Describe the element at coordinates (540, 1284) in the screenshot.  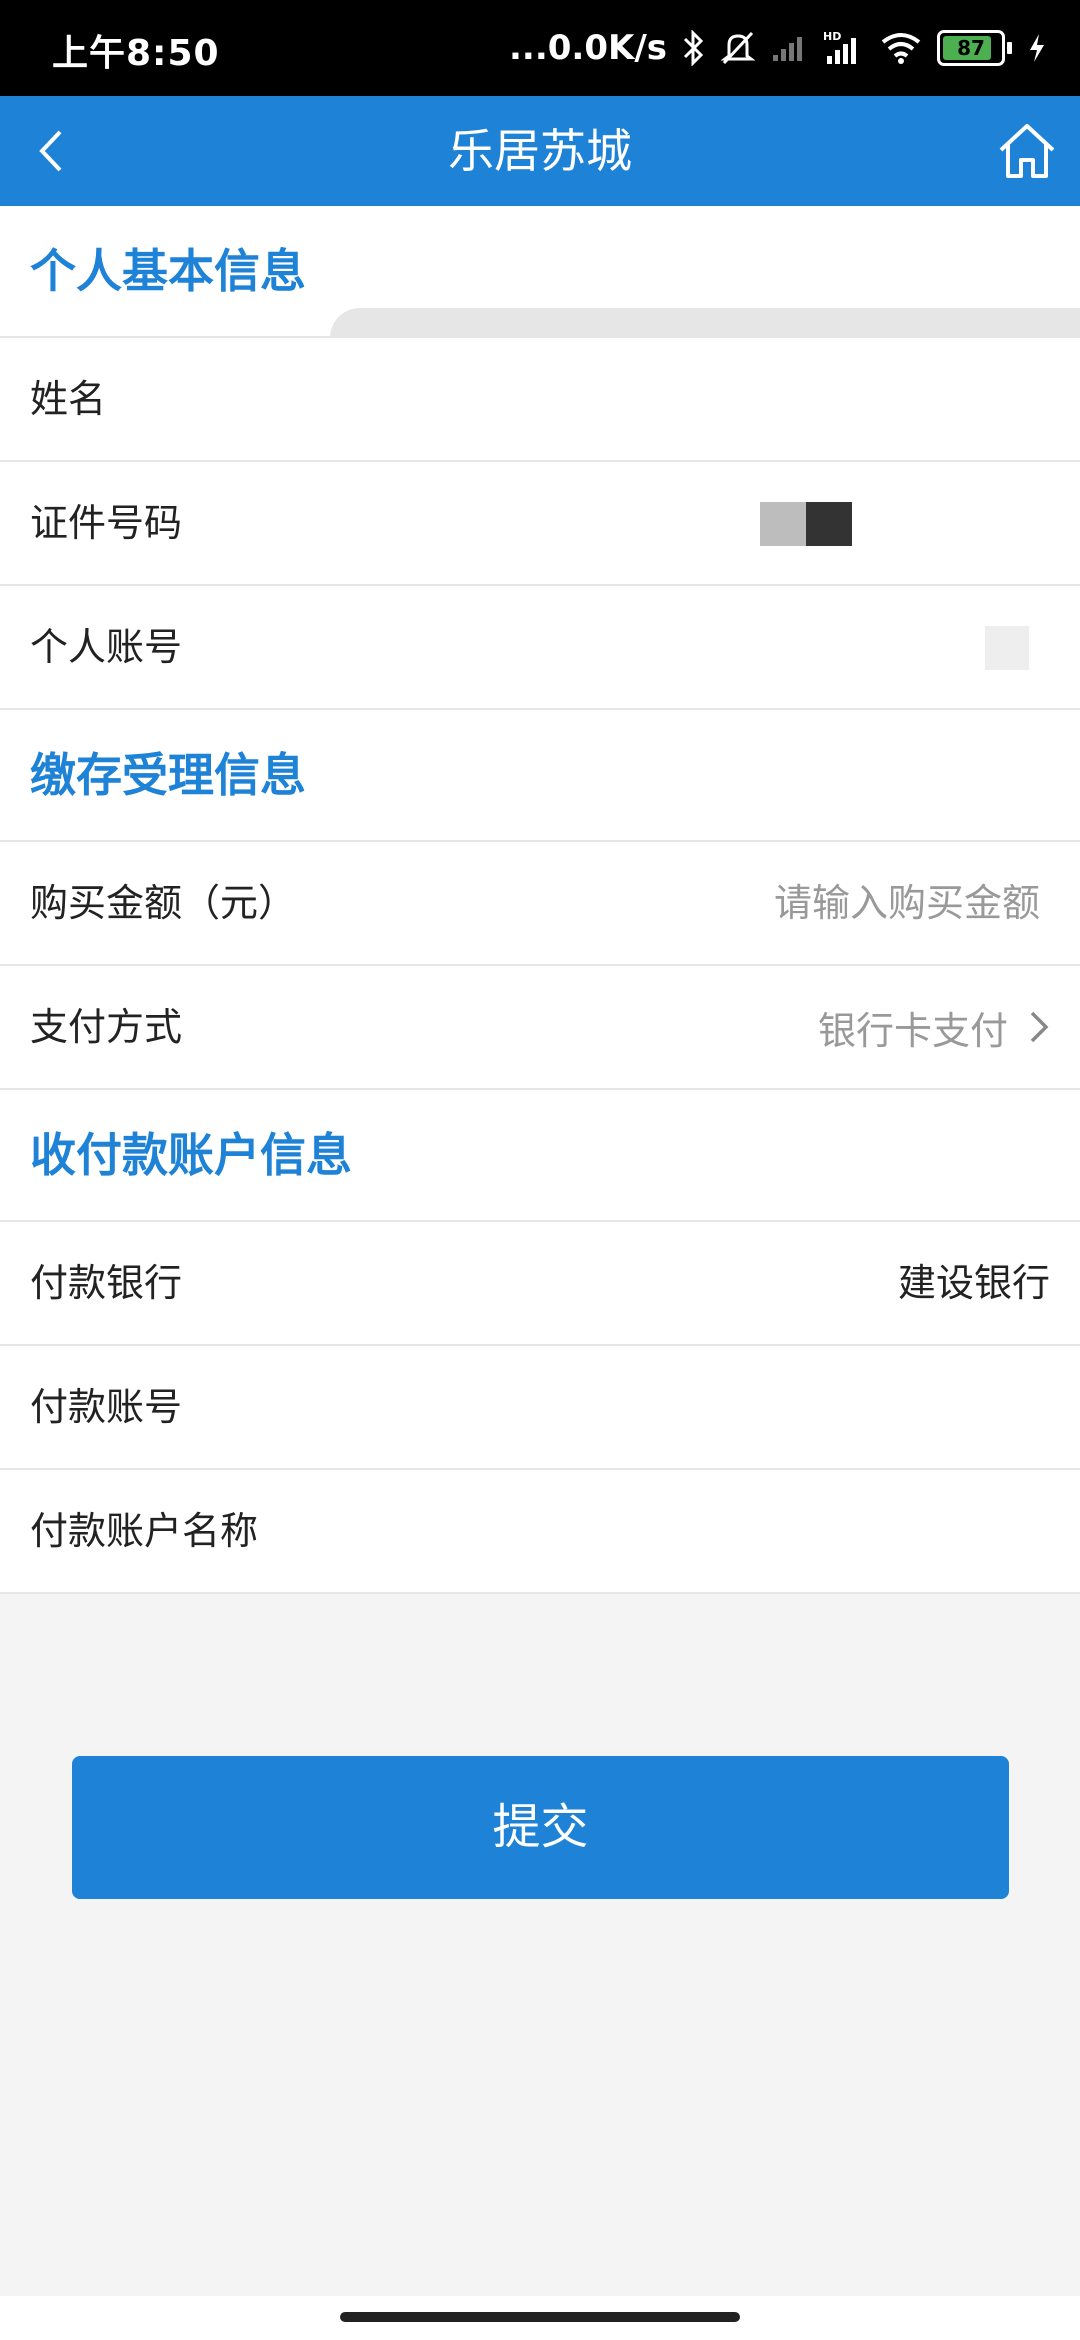
I see `payment-bank-row: 付款银行 建设银行` at that location.